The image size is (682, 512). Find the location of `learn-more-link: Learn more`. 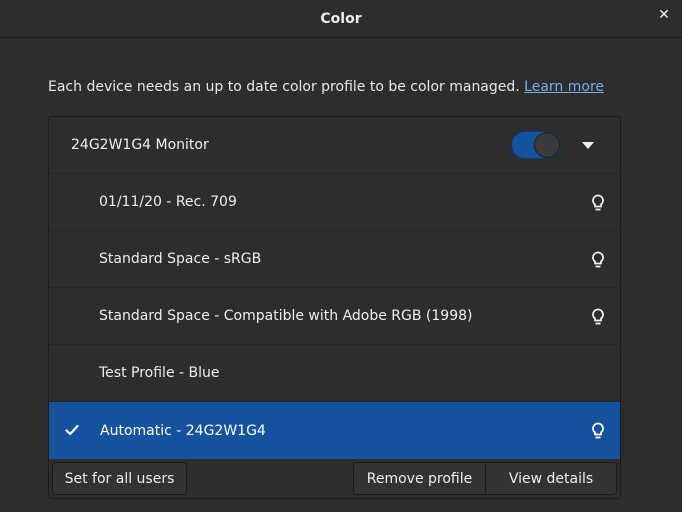

learn-more-link: Learn more is located at coordinates (564, 87).